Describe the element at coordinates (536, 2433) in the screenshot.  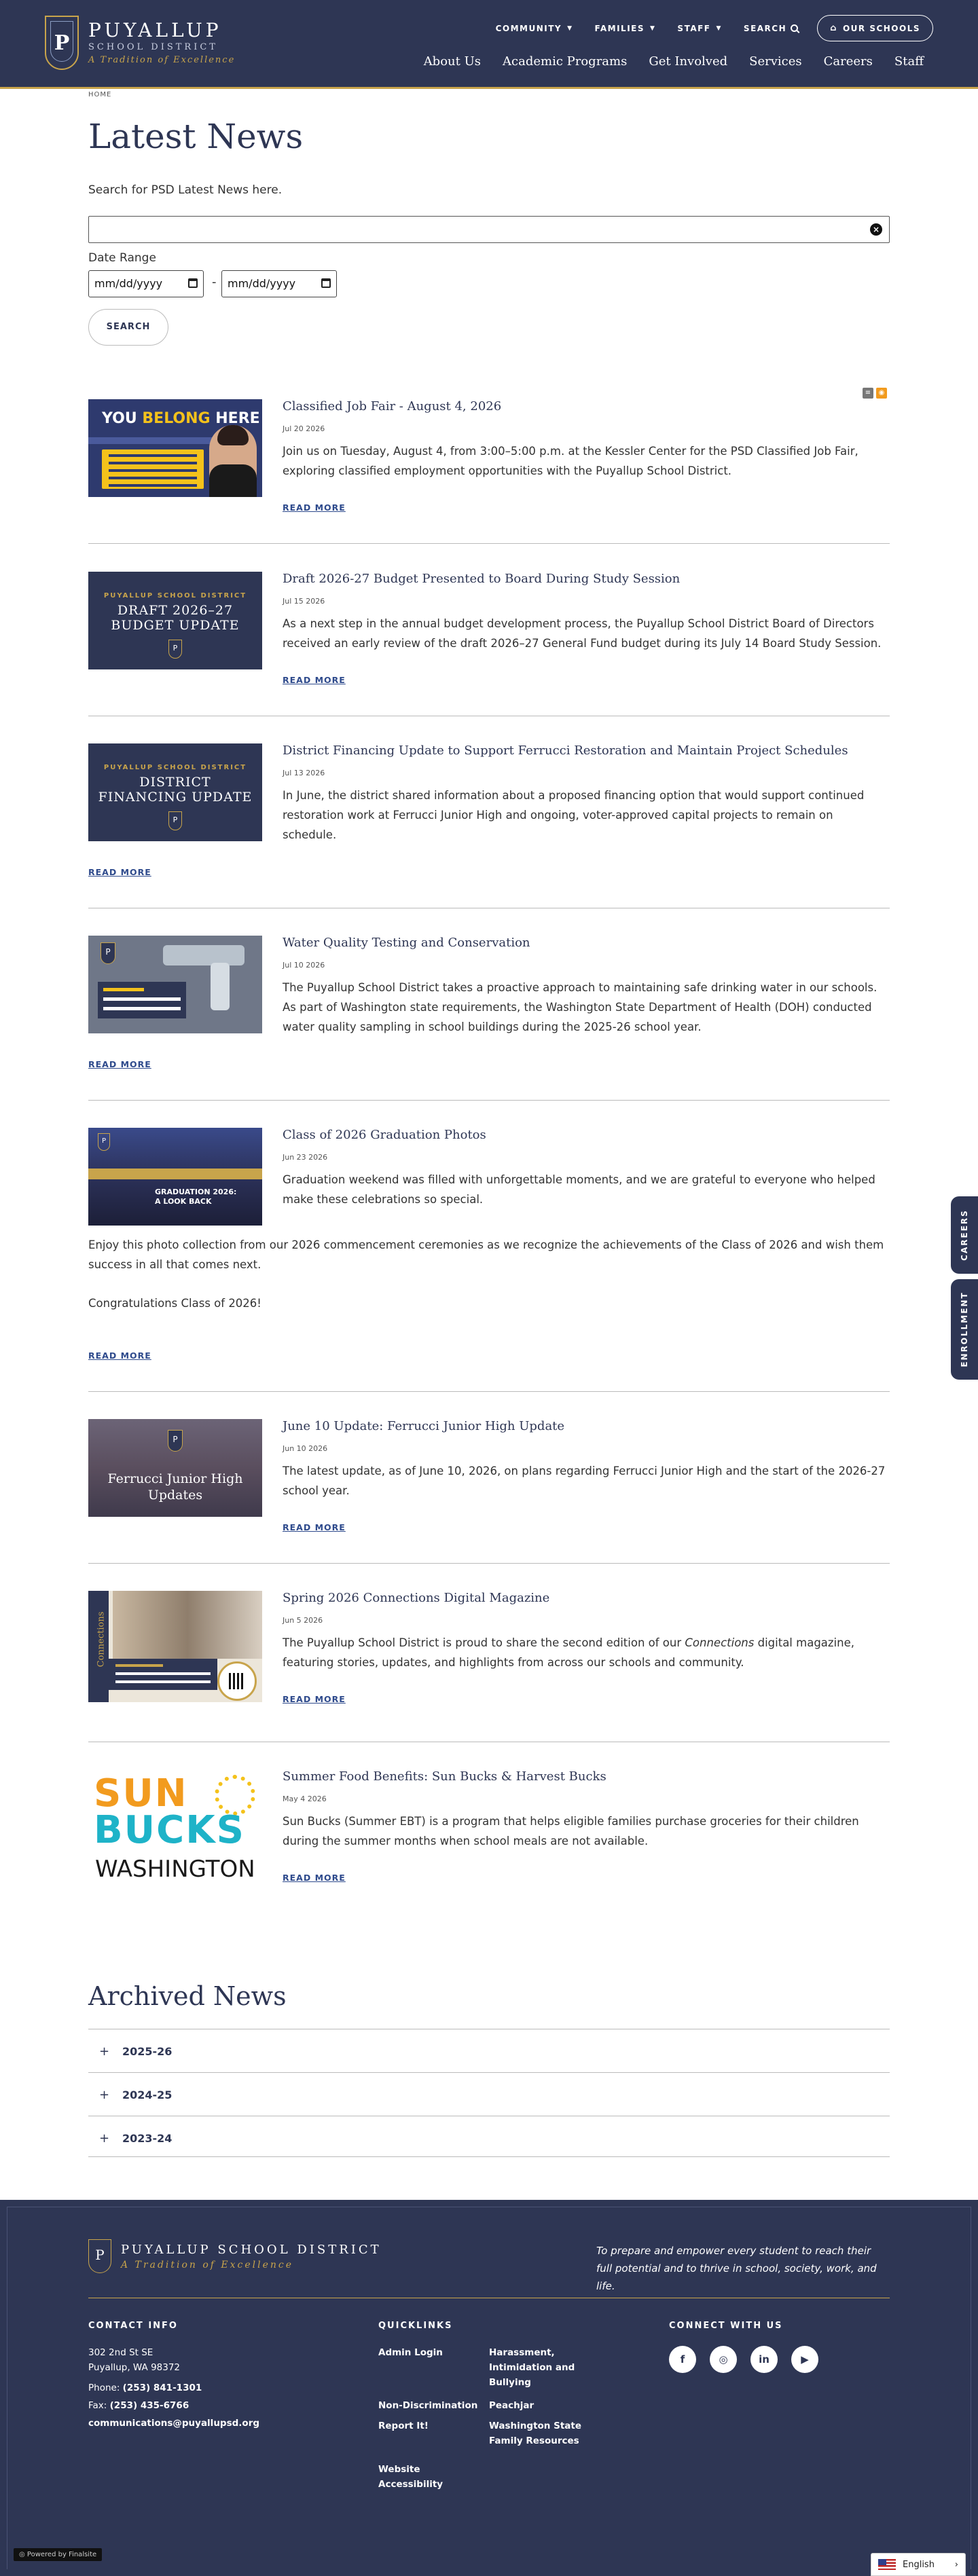
I see `family-resources-link: Washington State Family Resources` at that location.